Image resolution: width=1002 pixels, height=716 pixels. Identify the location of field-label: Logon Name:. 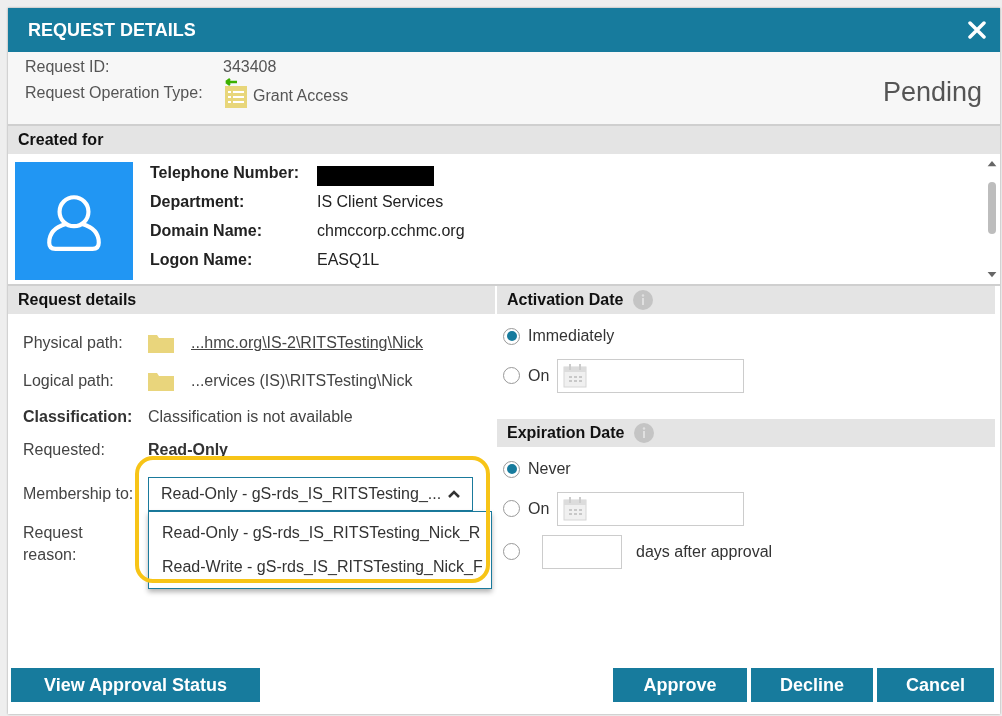
(202, 260).